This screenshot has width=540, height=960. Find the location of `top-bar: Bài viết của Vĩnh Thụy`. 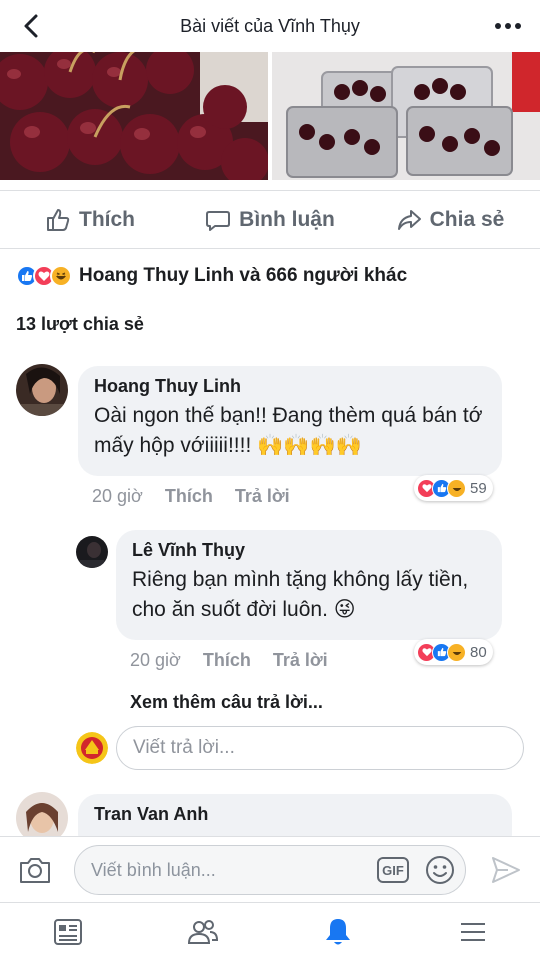

top-bar: Bài viết của Vĩnh Thụy is located at coordinates (270, 26).